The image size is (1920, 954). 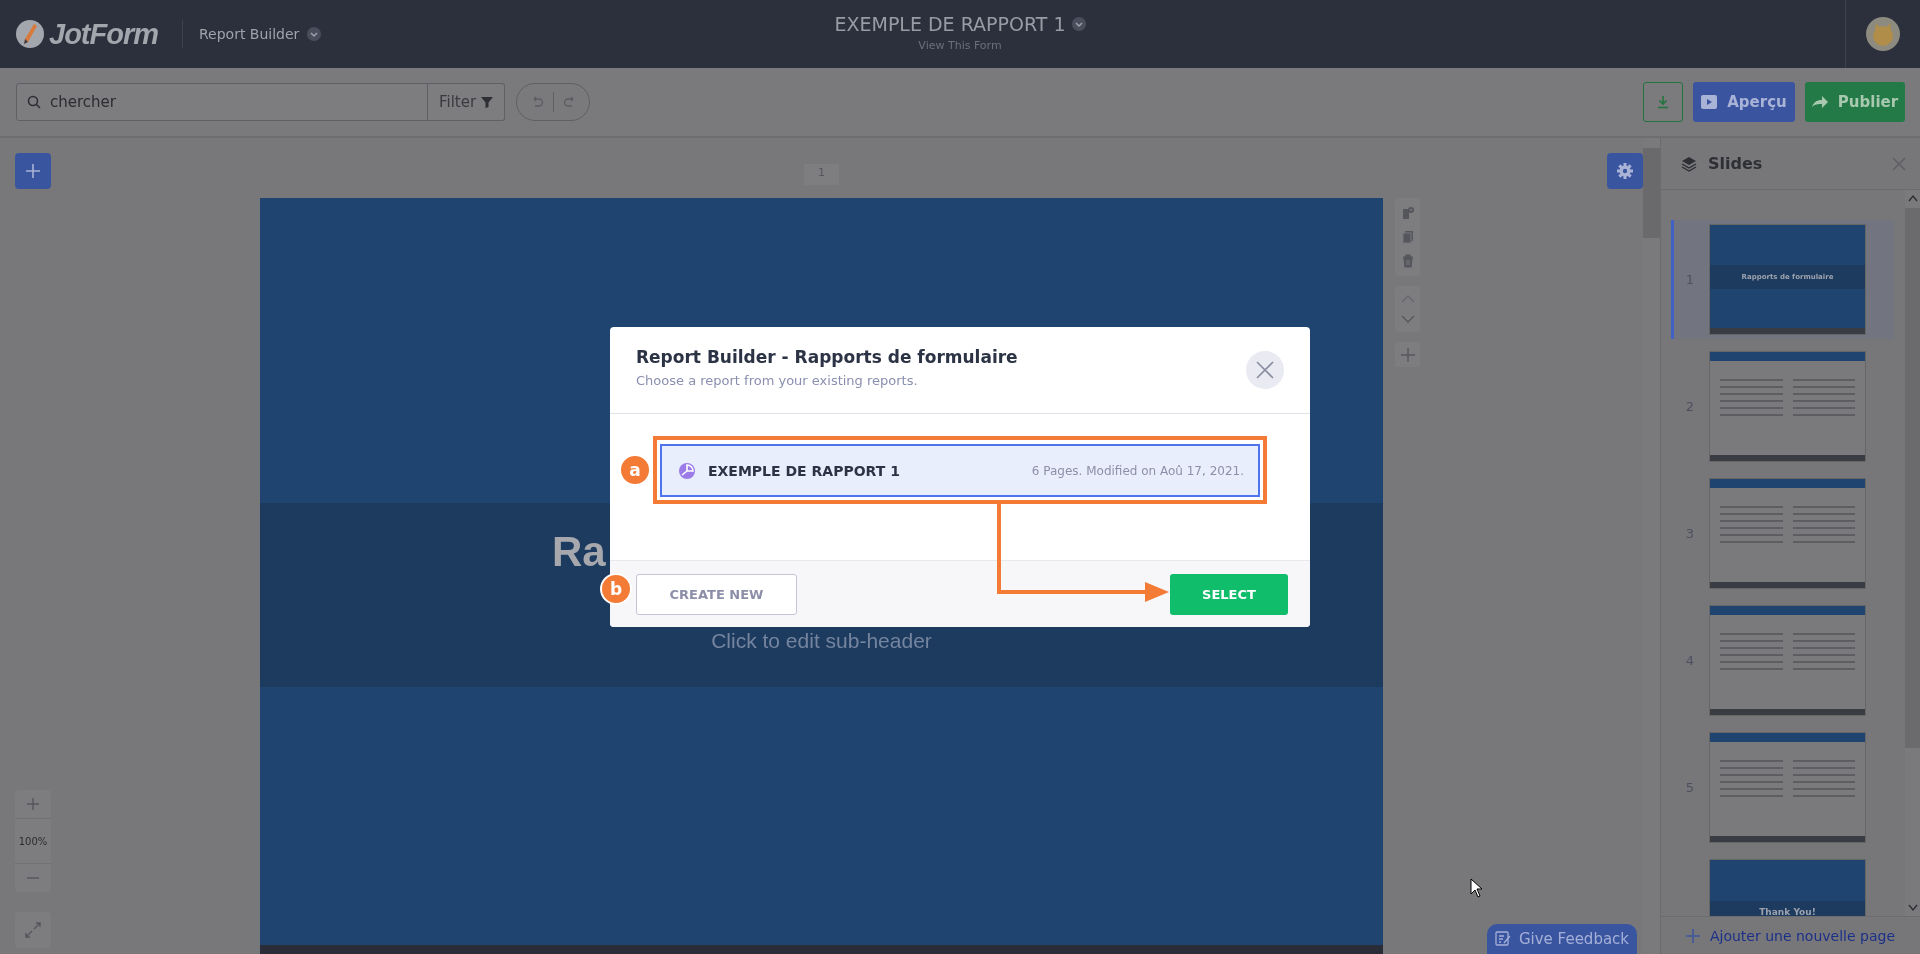 What do you see at coordinates (1689, 163) in the screenshot?
I see `layers-icon` at bounding box center [1689, 163].